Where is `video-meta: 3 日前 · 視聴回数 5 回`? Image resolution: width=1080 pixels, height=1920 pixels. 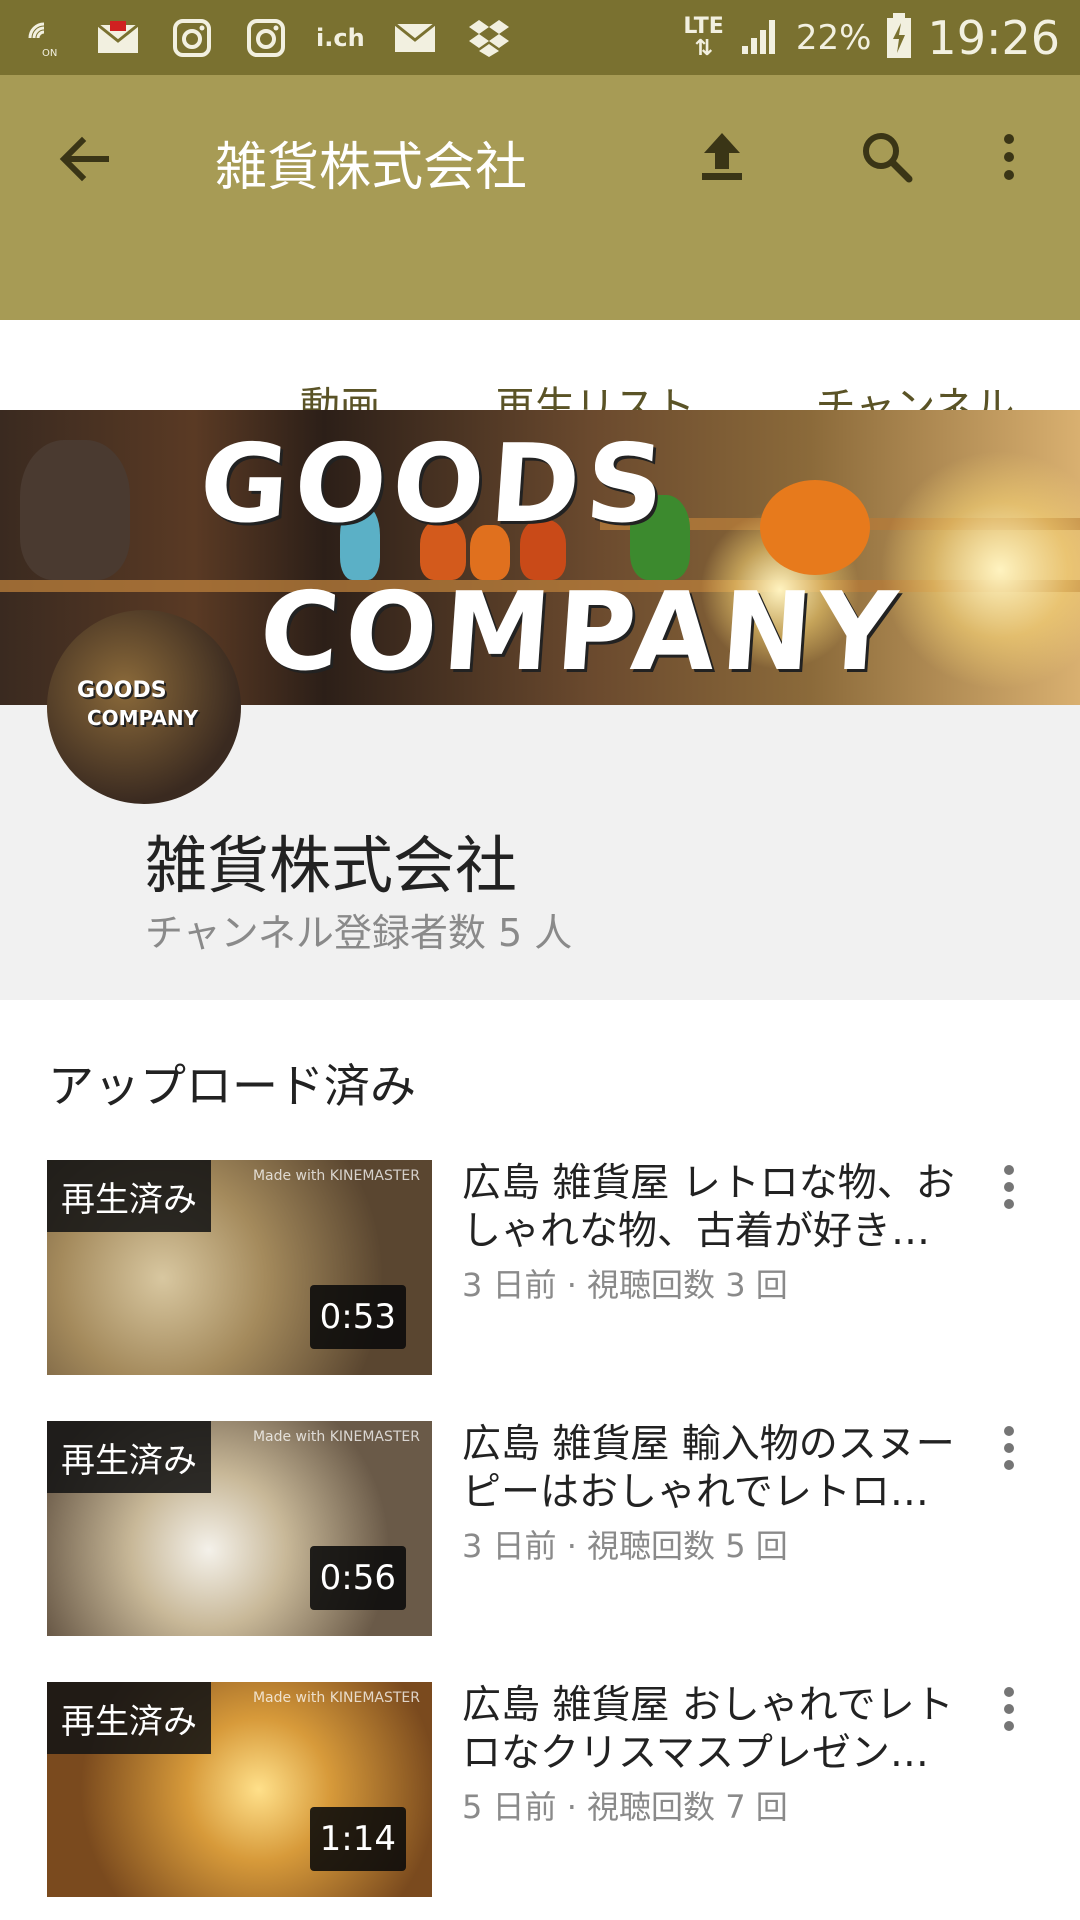
video-meta: 3 日前 · 視聴回数 5 回 is located at coordinates (625, 1546).